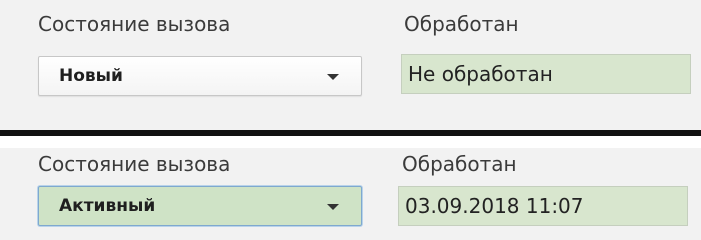 This screenshot has height=240, width=701. Describe the element at coordinates (480, 74) in the screenshot. I see `processed-field-value: Не обработан` at that location.